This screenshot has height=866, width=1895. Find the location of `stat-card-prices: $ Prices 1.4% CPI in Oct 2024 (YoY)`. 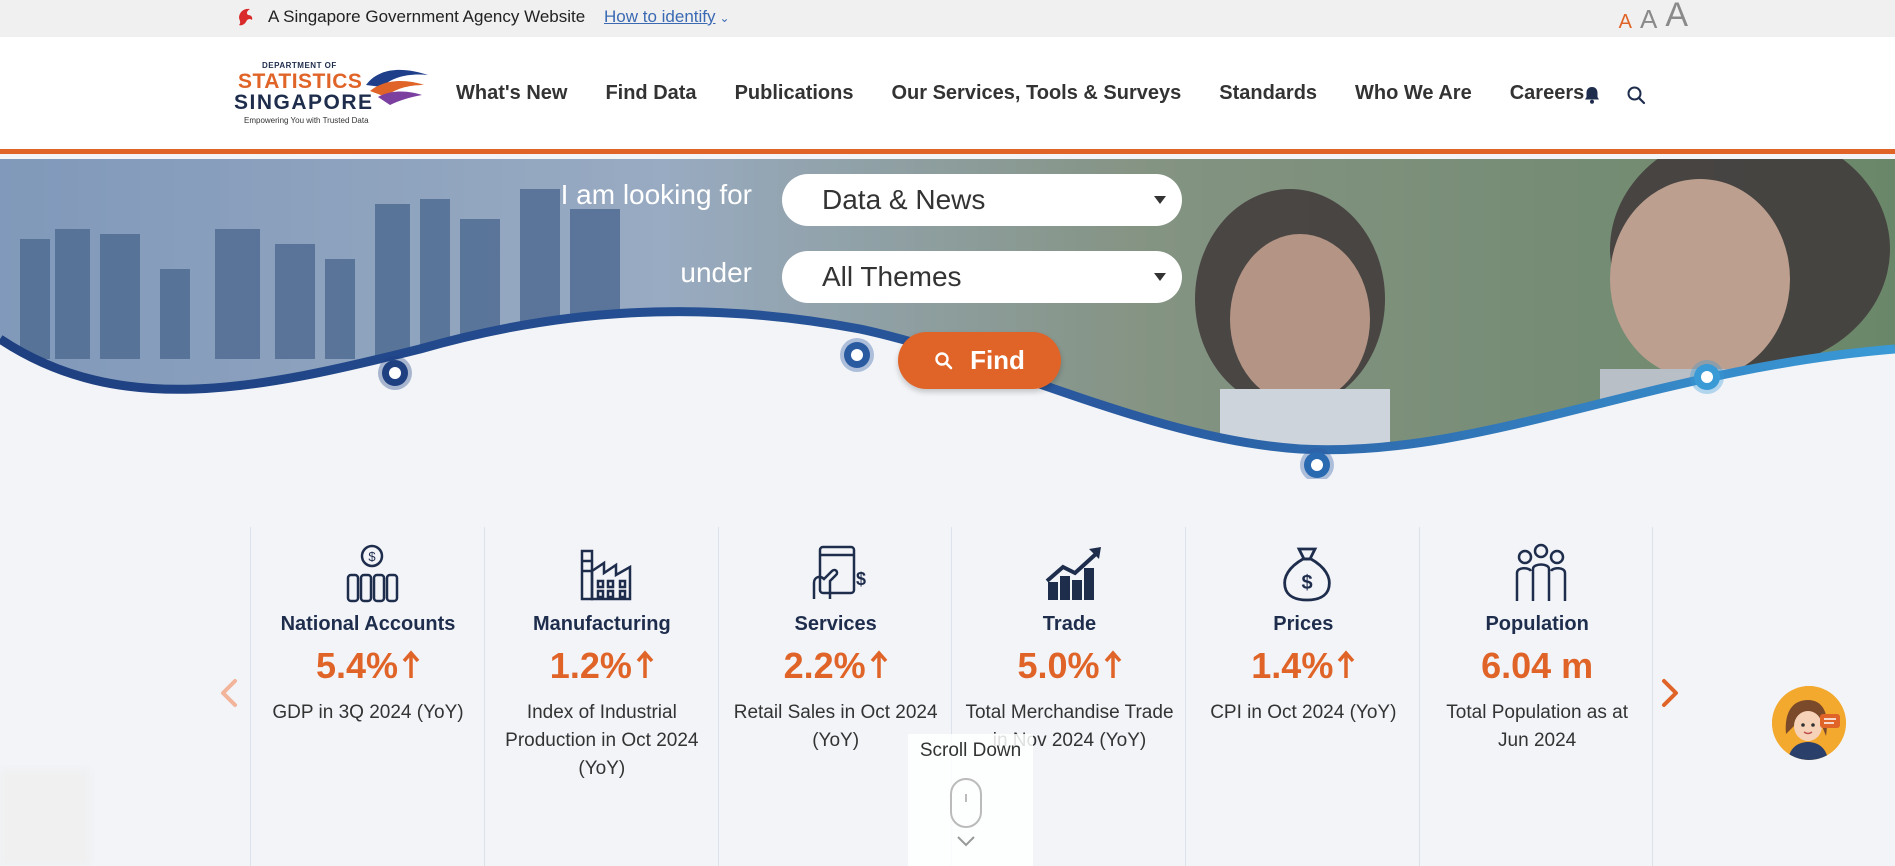

stat-card-prices: $ Prices 1.4% CPI in Oct 2024 (YoY) is located at coordinates (1302, 696).